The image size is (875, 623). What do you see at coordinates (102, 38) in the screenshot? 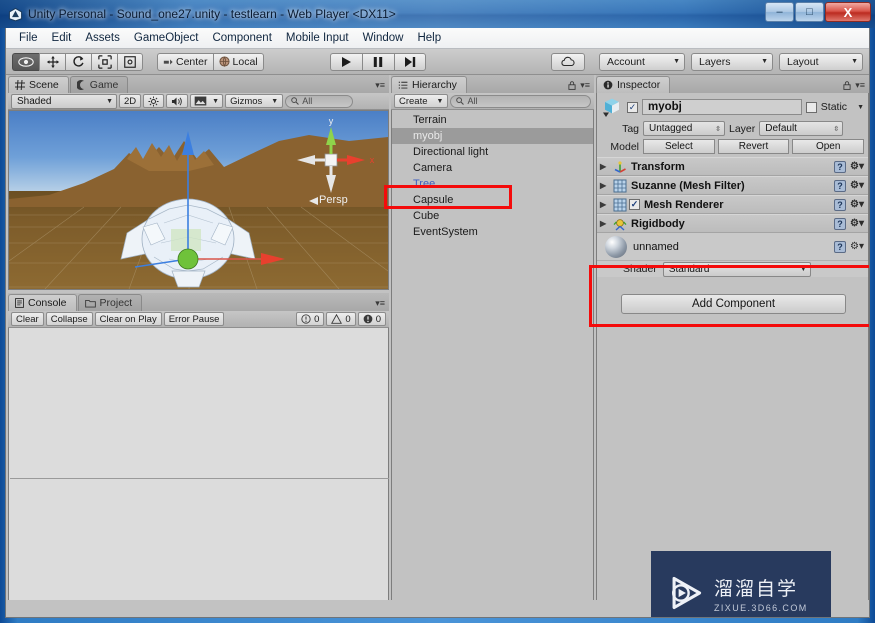
I see `menu-assets: Assets` at bounding box center [102, 38].